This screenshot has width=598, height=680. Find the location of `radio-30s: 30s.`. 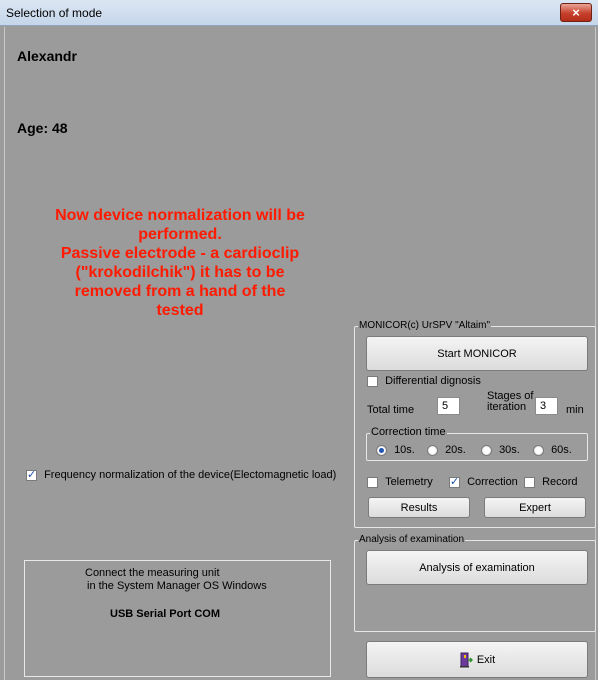

radio-30s: 30s. is located at coordinates (500, 450).